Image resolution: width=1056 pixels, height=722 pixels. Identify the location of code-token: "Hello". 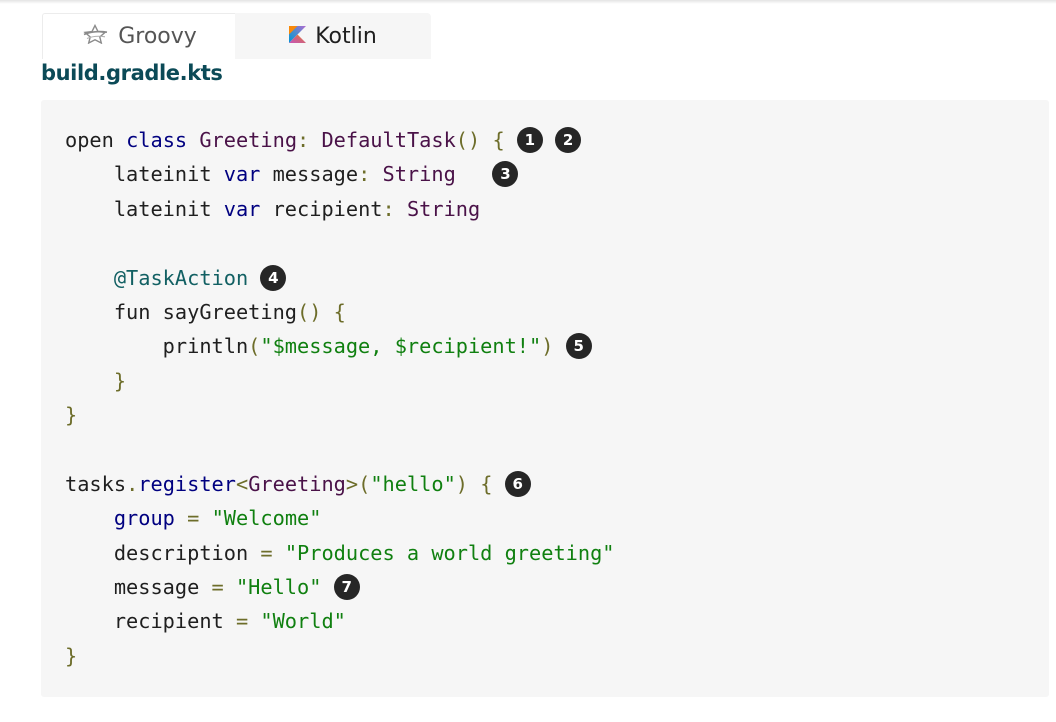
(278, 587).